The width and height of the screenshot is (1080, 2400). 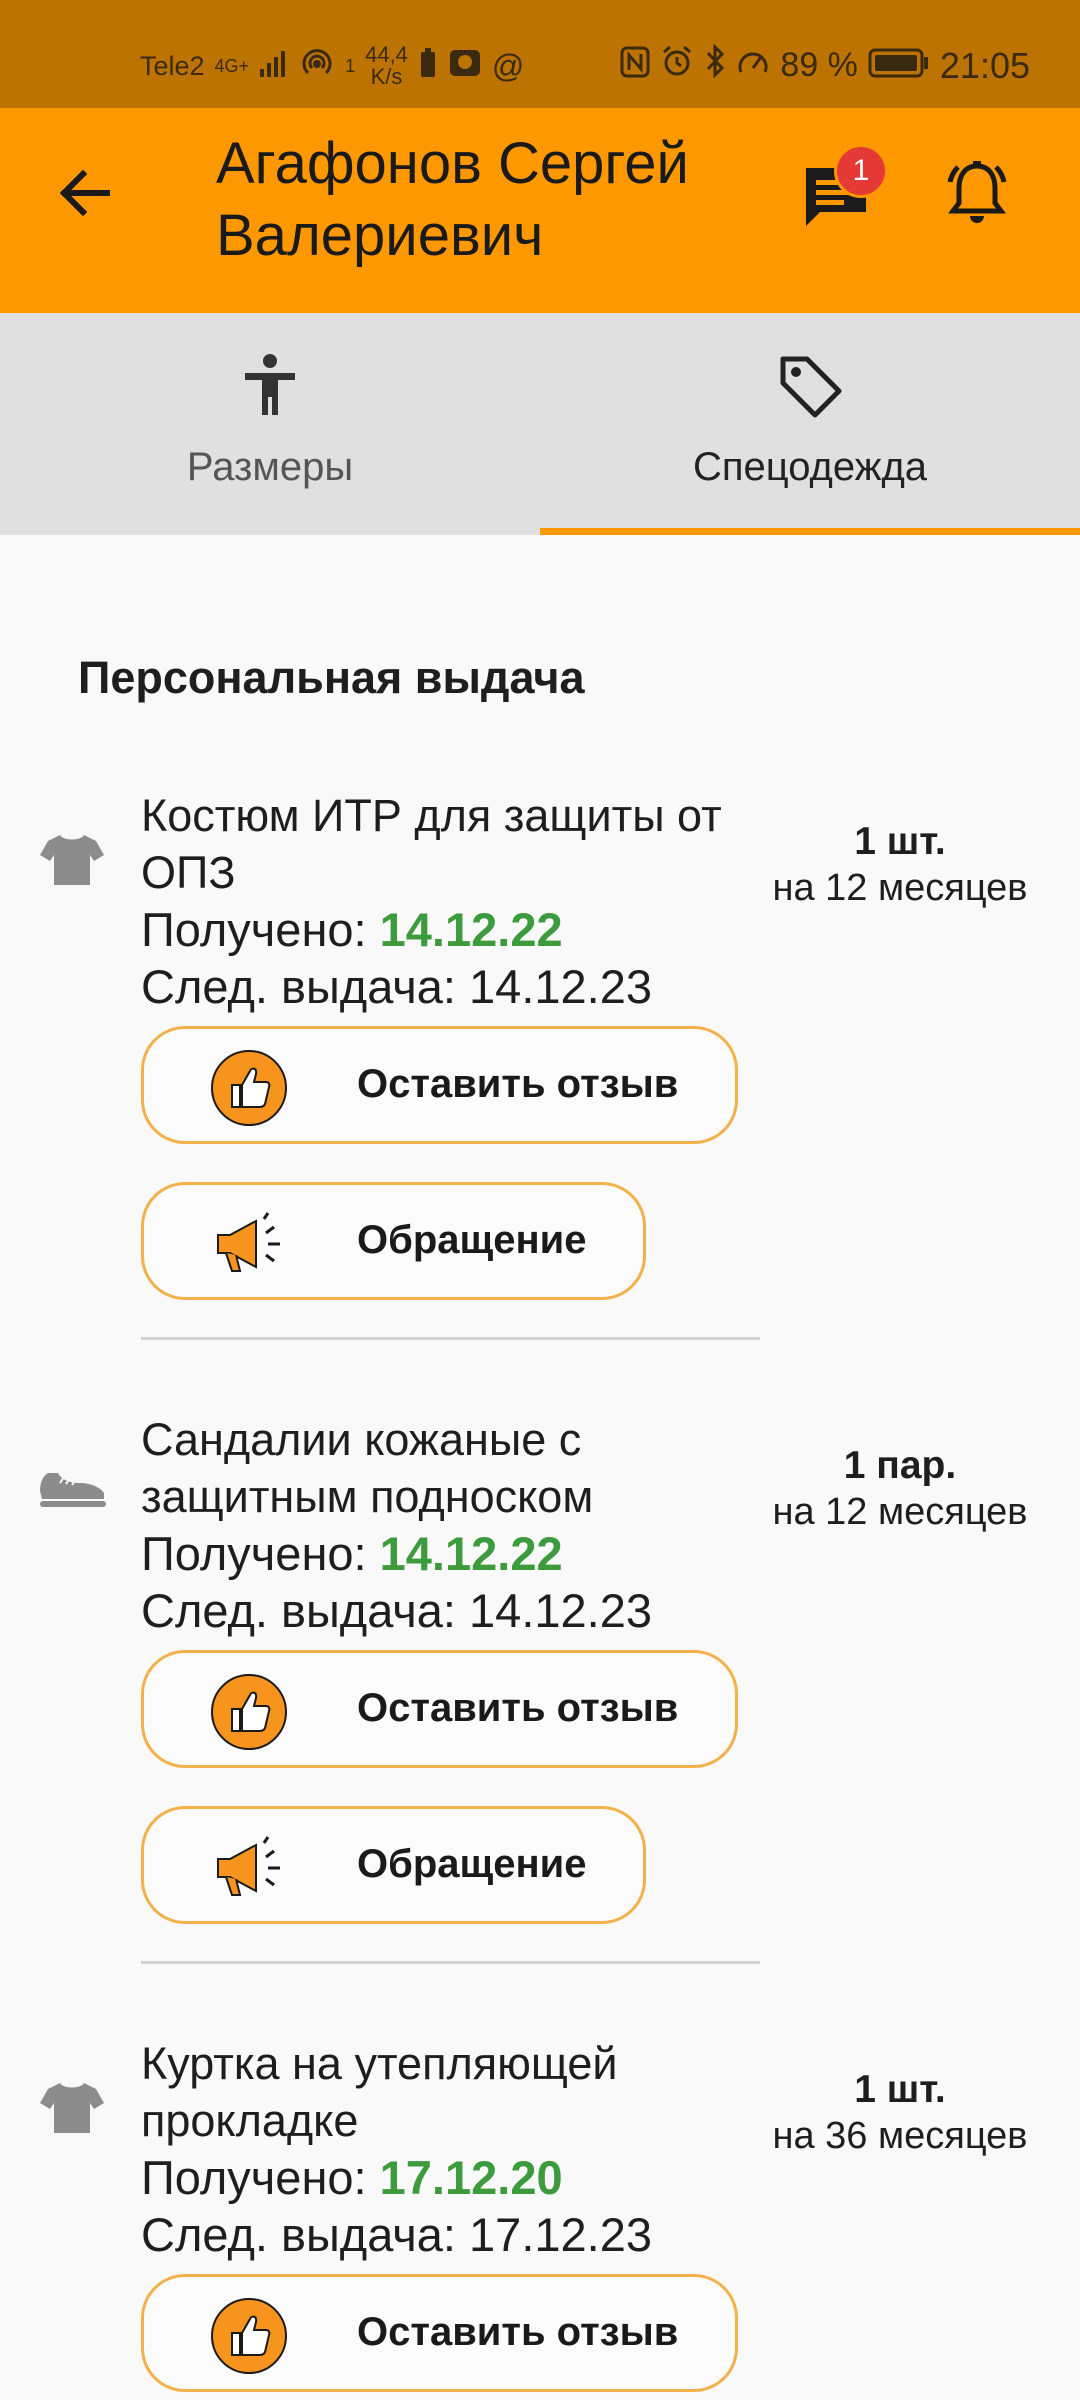 I want to click on tab-sizes-label: Размеры, so click(x=270, y=467).